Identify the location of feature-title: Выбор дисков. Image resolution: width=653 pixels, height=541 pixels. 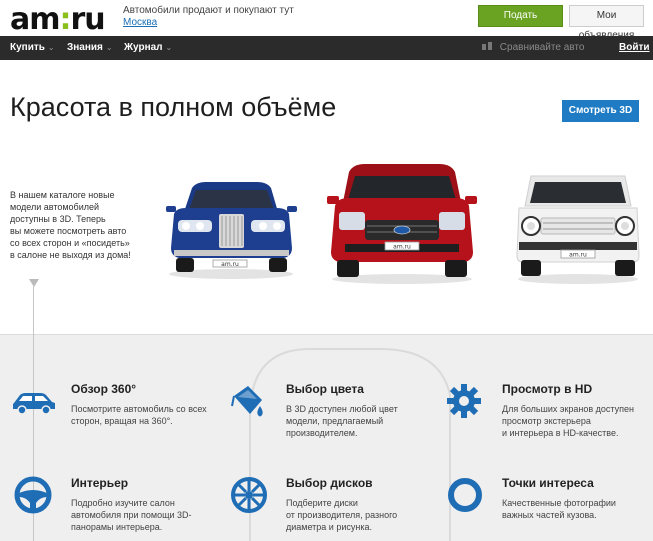
(329, 483).